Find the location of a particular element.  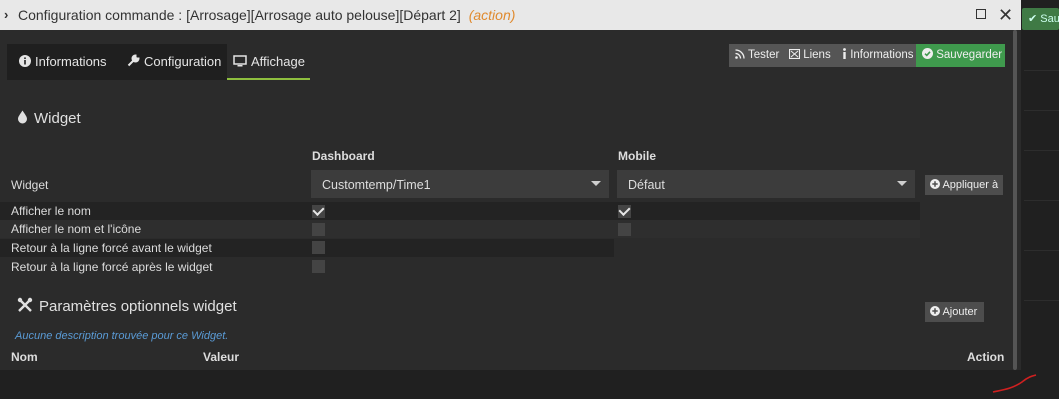

retour-apres-label: Retour à la ligne forcé après le widget is located at coordinates (112, 267).